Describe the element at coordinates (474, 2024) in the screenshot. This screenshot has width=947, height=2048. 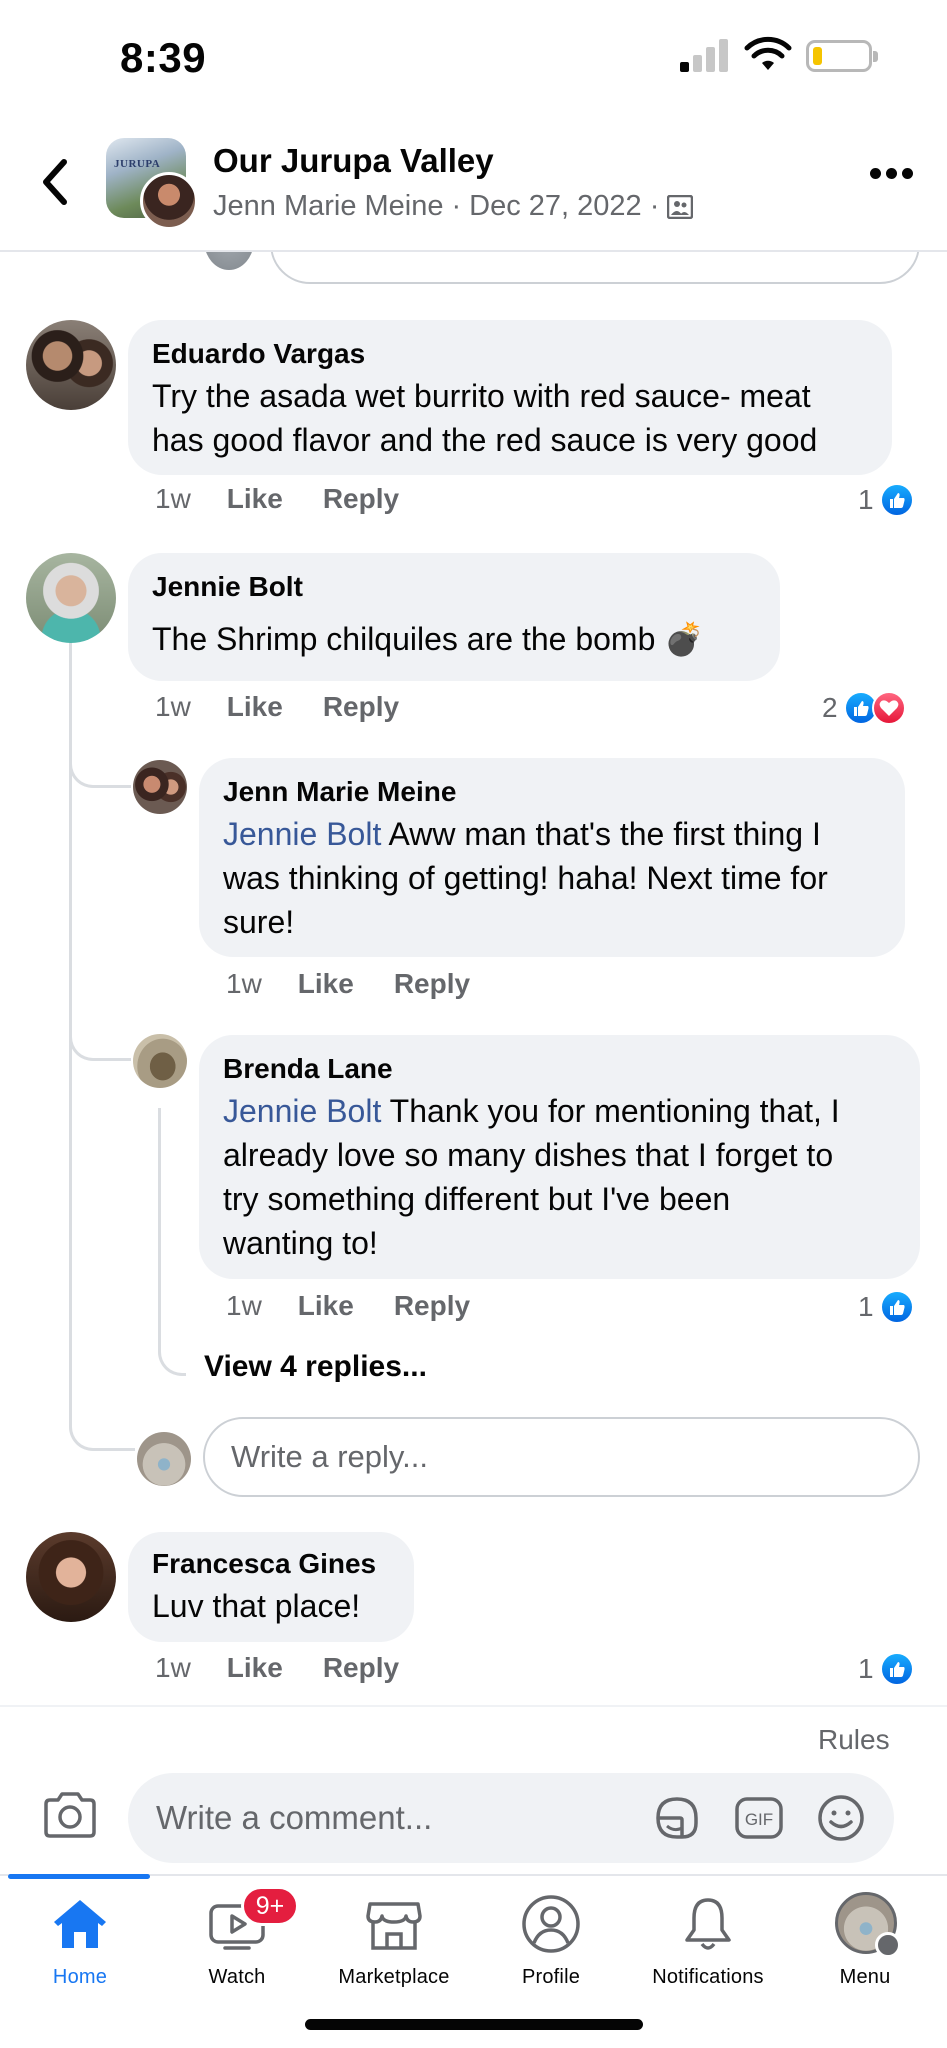
I see `home-indicator` at that location.